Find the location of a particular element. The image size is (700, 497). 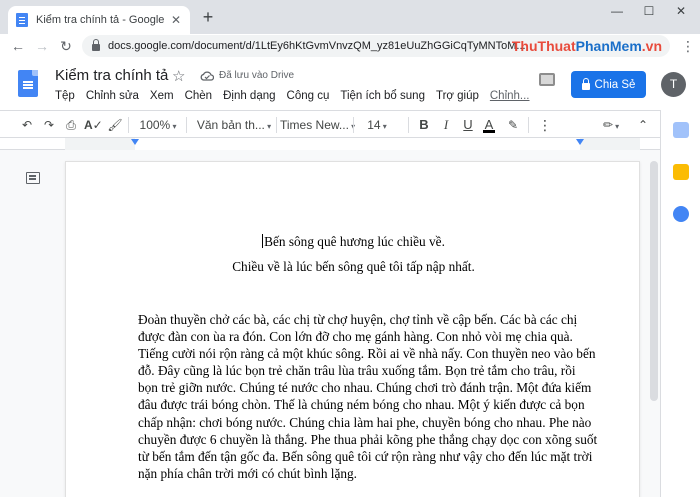

menu-tools: Công cụ is located at coordinates (308, 96).